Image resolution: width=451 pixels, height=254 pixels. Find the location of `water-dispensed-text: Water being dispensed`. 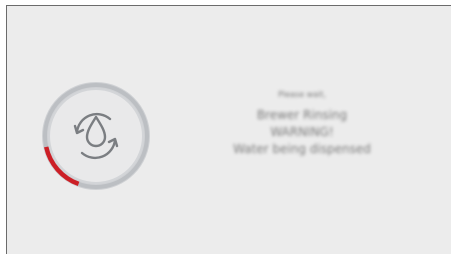

water-dispensed-text: Water being dispensed is located at coordinates (302, 149).